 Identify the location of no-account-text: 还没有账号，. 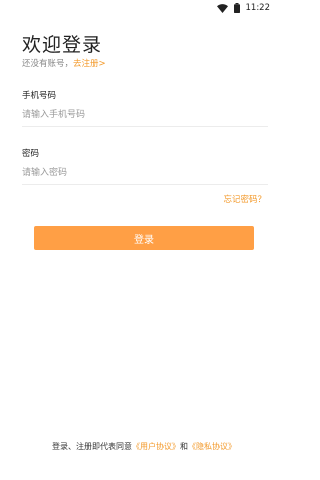
(48, 64).